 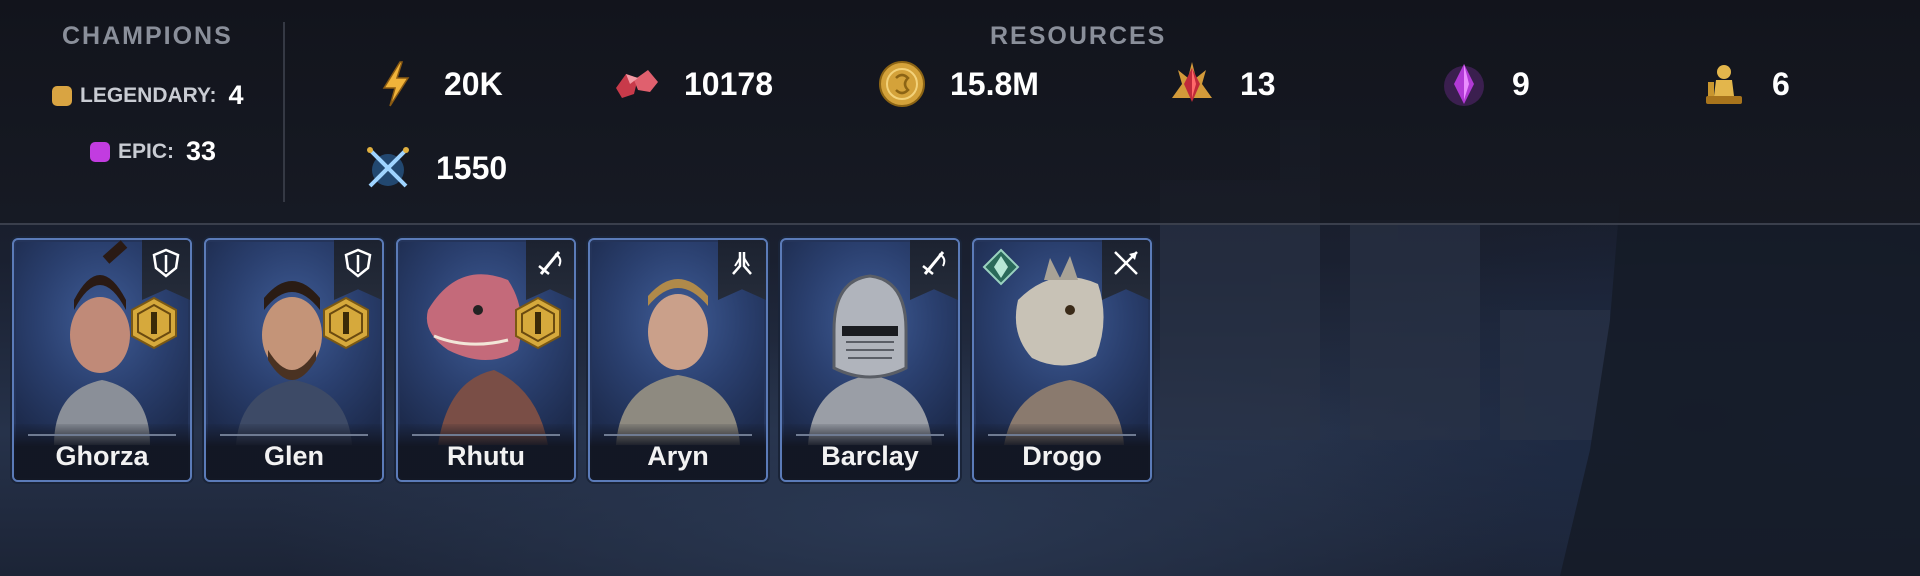 I want to click on champion-card-aryn: Aryn, so click(x=678, y=360).